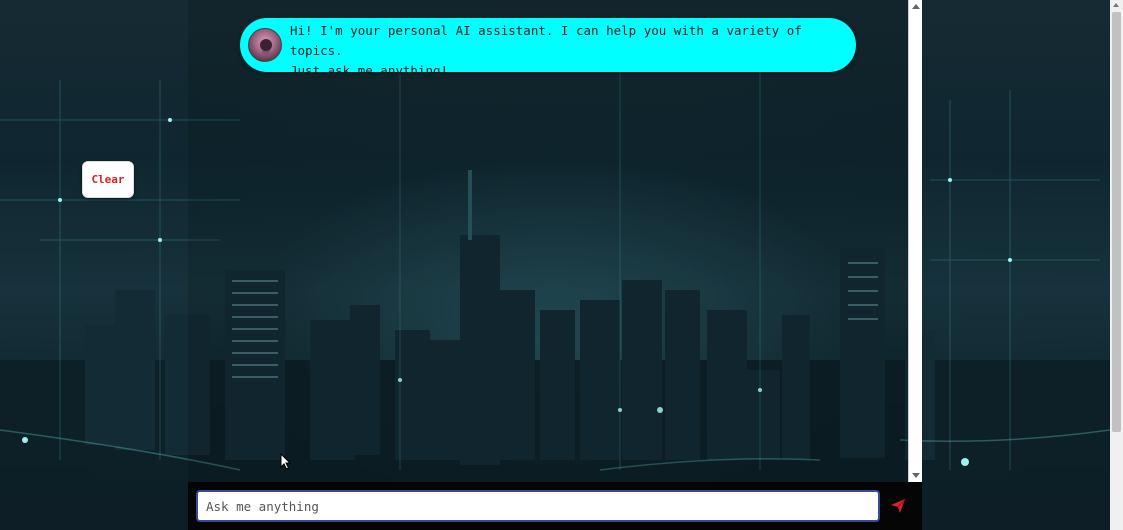  I want to click on composer-bar, so click(555, 506).